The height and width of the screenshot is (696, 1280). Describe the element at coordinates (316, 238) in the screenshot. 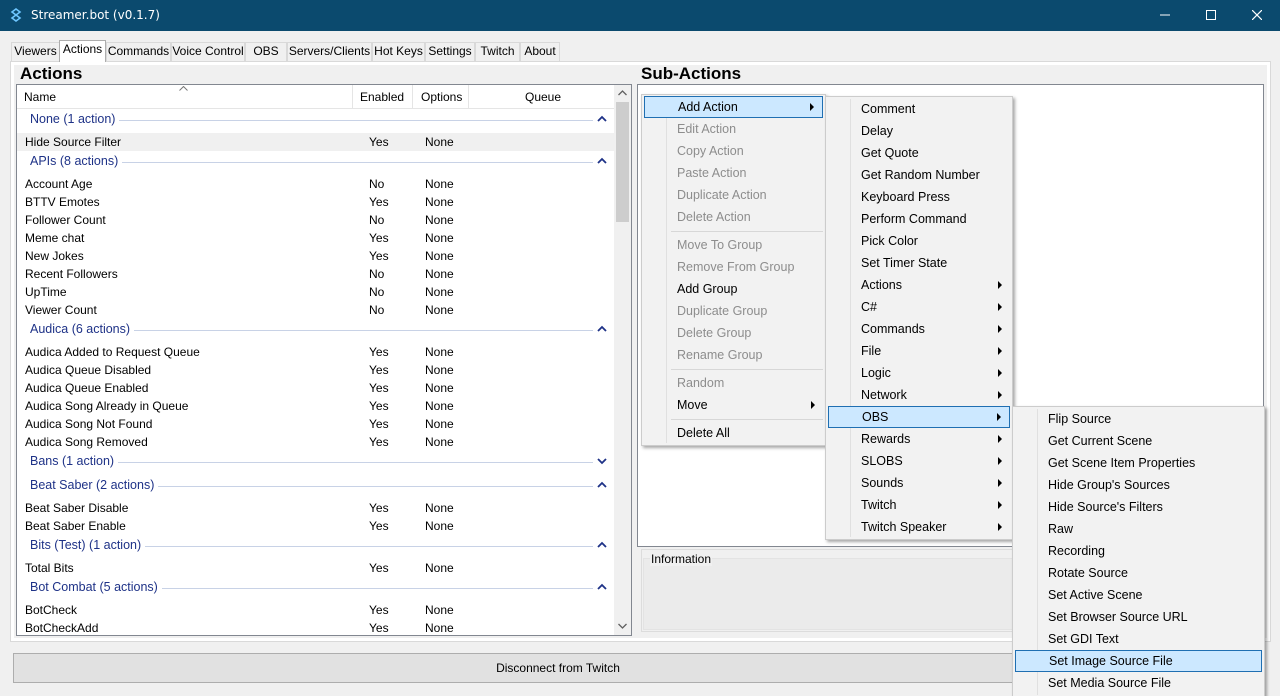

I see `list-item: Meme chat Yes None` at that location.